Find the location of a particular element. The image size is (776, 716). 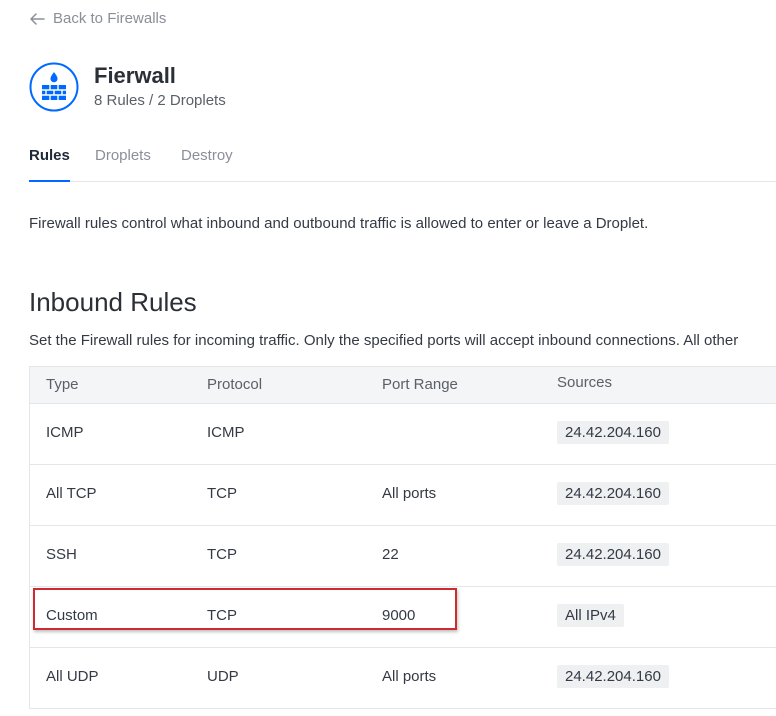

rule-type: All TCP is located at coordinates (71, 493).